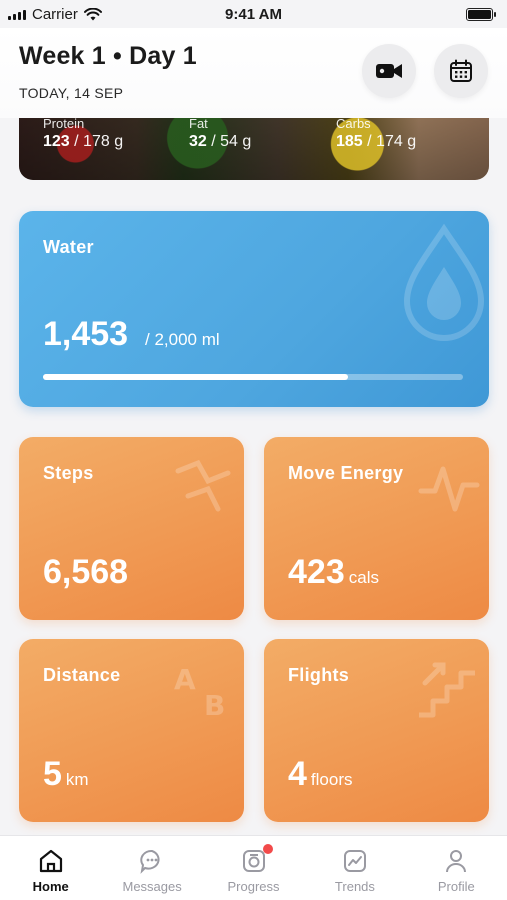 Image resolution: width=507 pixels, height=900 pixels. I want to click on distance-unit: km, so click(77, 779).